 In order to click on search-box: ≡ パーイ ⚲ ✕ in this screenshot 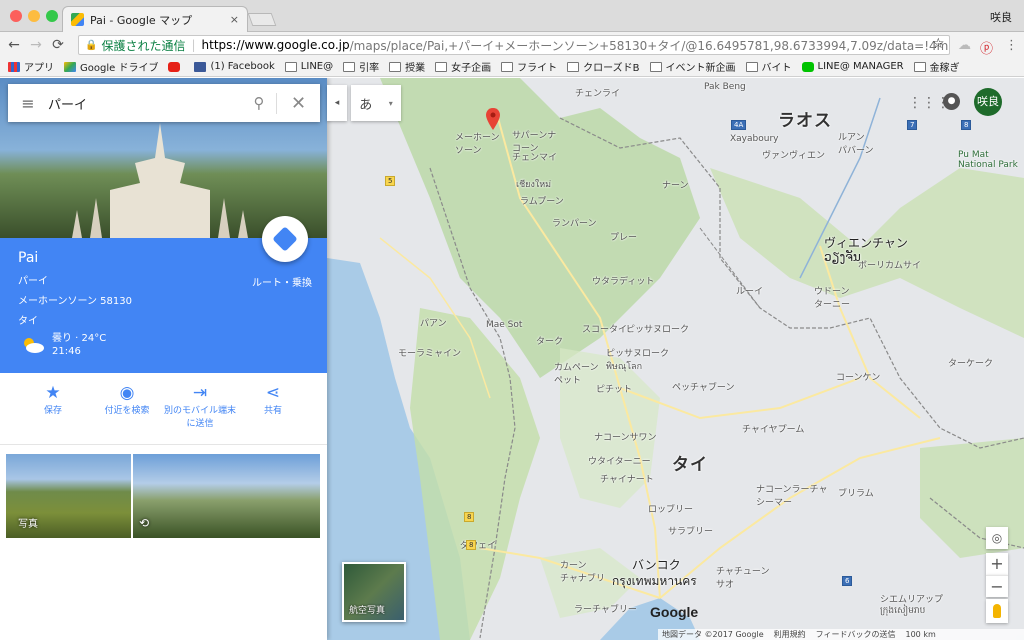, I will do `click(164, 103)`.